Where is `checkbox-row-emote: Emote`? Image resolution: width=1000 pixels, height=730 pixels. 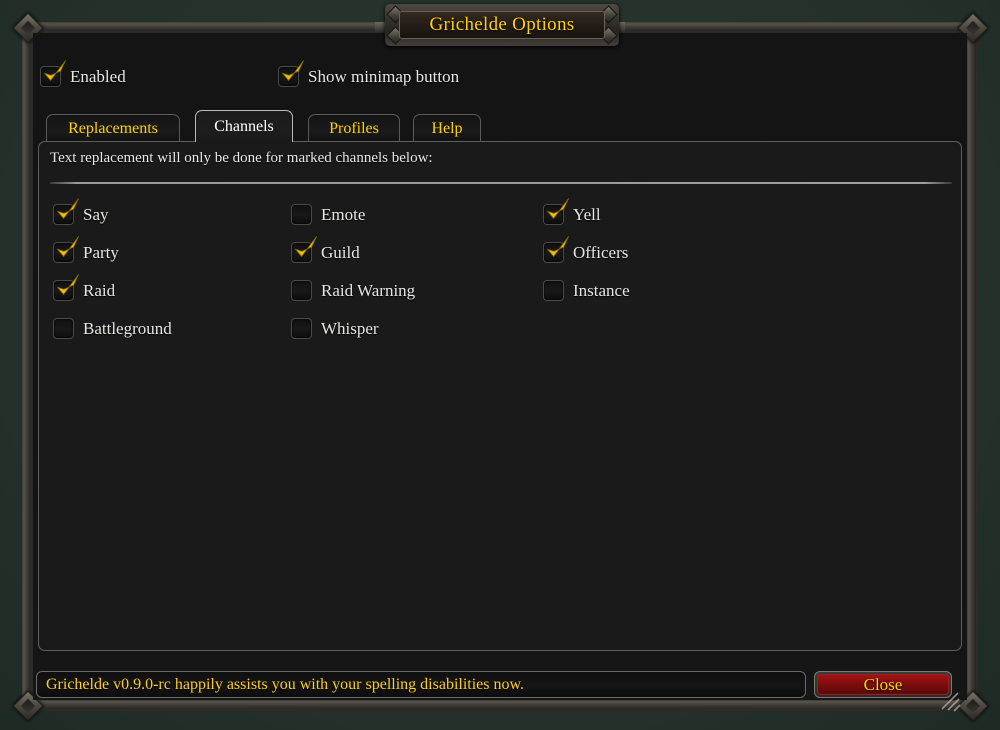 checkbox-row-emote: Emote is located at coordinates (328, 214).